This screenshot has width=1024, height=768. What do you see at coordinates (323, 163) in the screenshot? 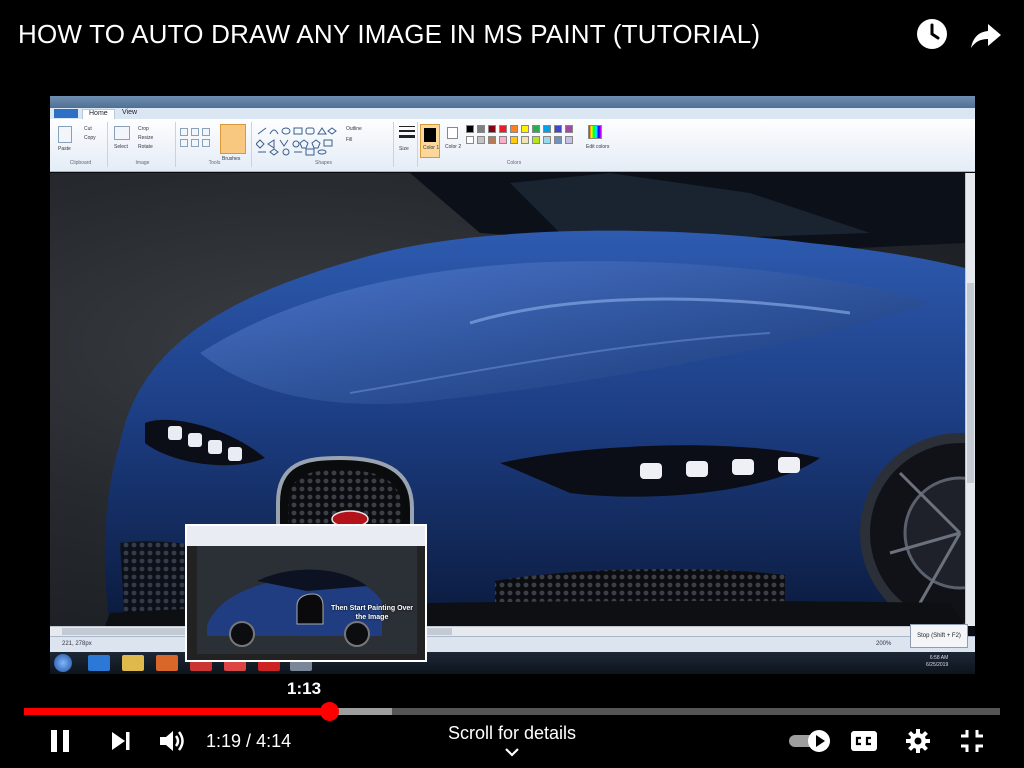
I see `group-label-shapes: Shapes` at bounding box center [323, 163].